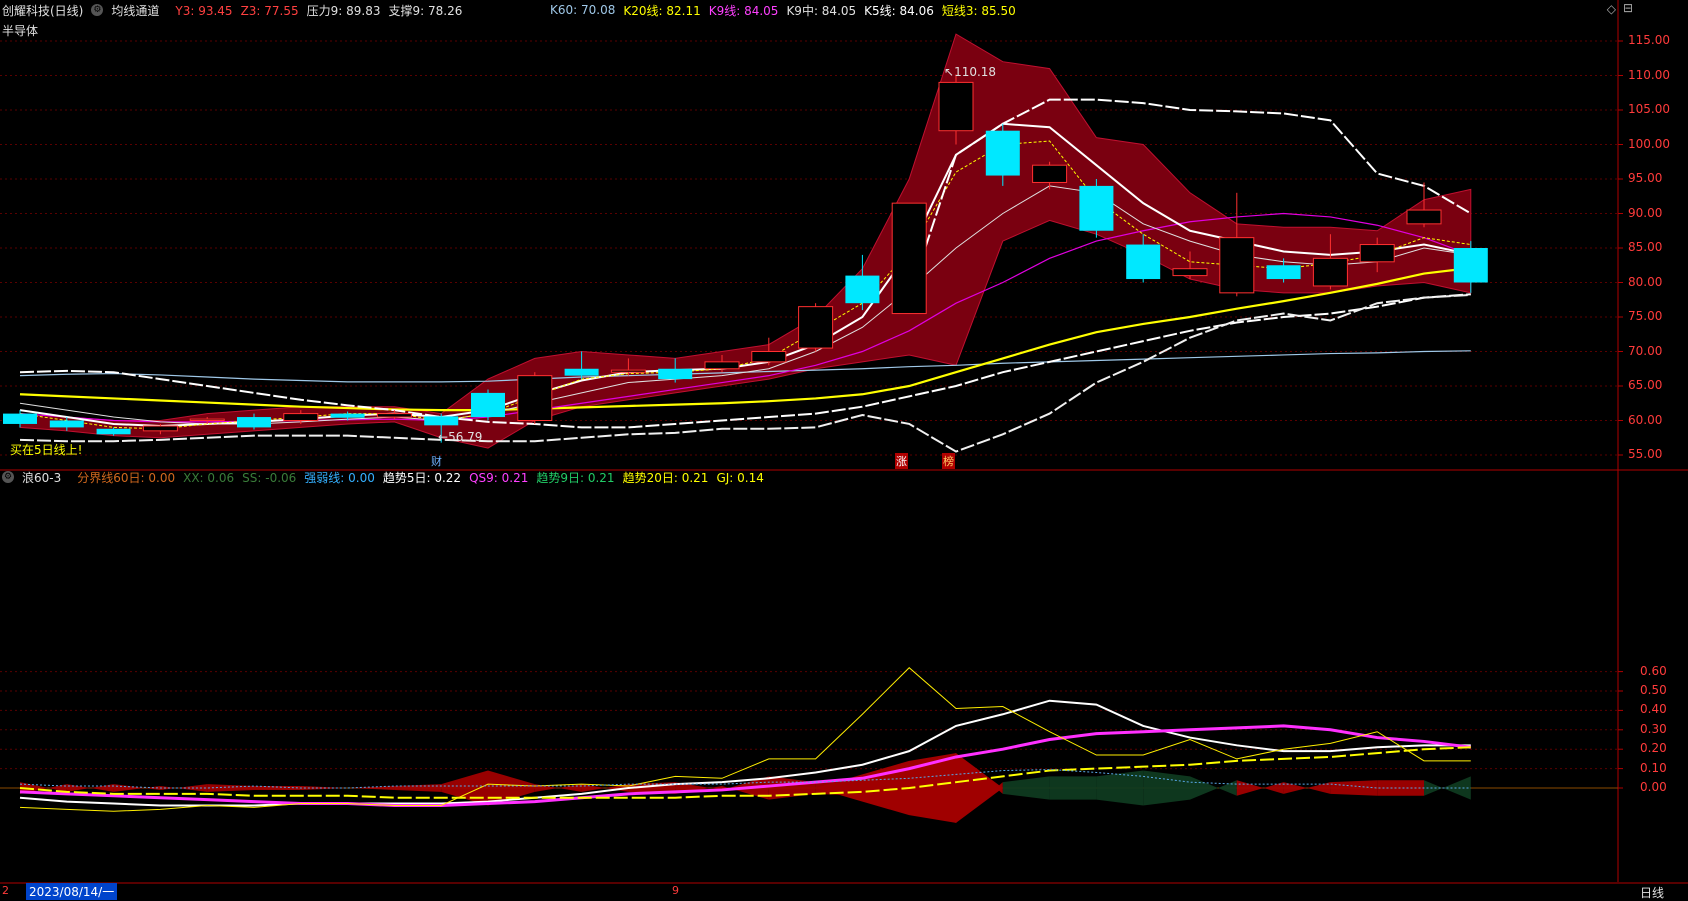 The width and height of the screenshot is (1688, 901). What do you see at coordinates (436, 461) in the screenshot?
I see `marker-cai: 财` at bounding box center [436, 461].